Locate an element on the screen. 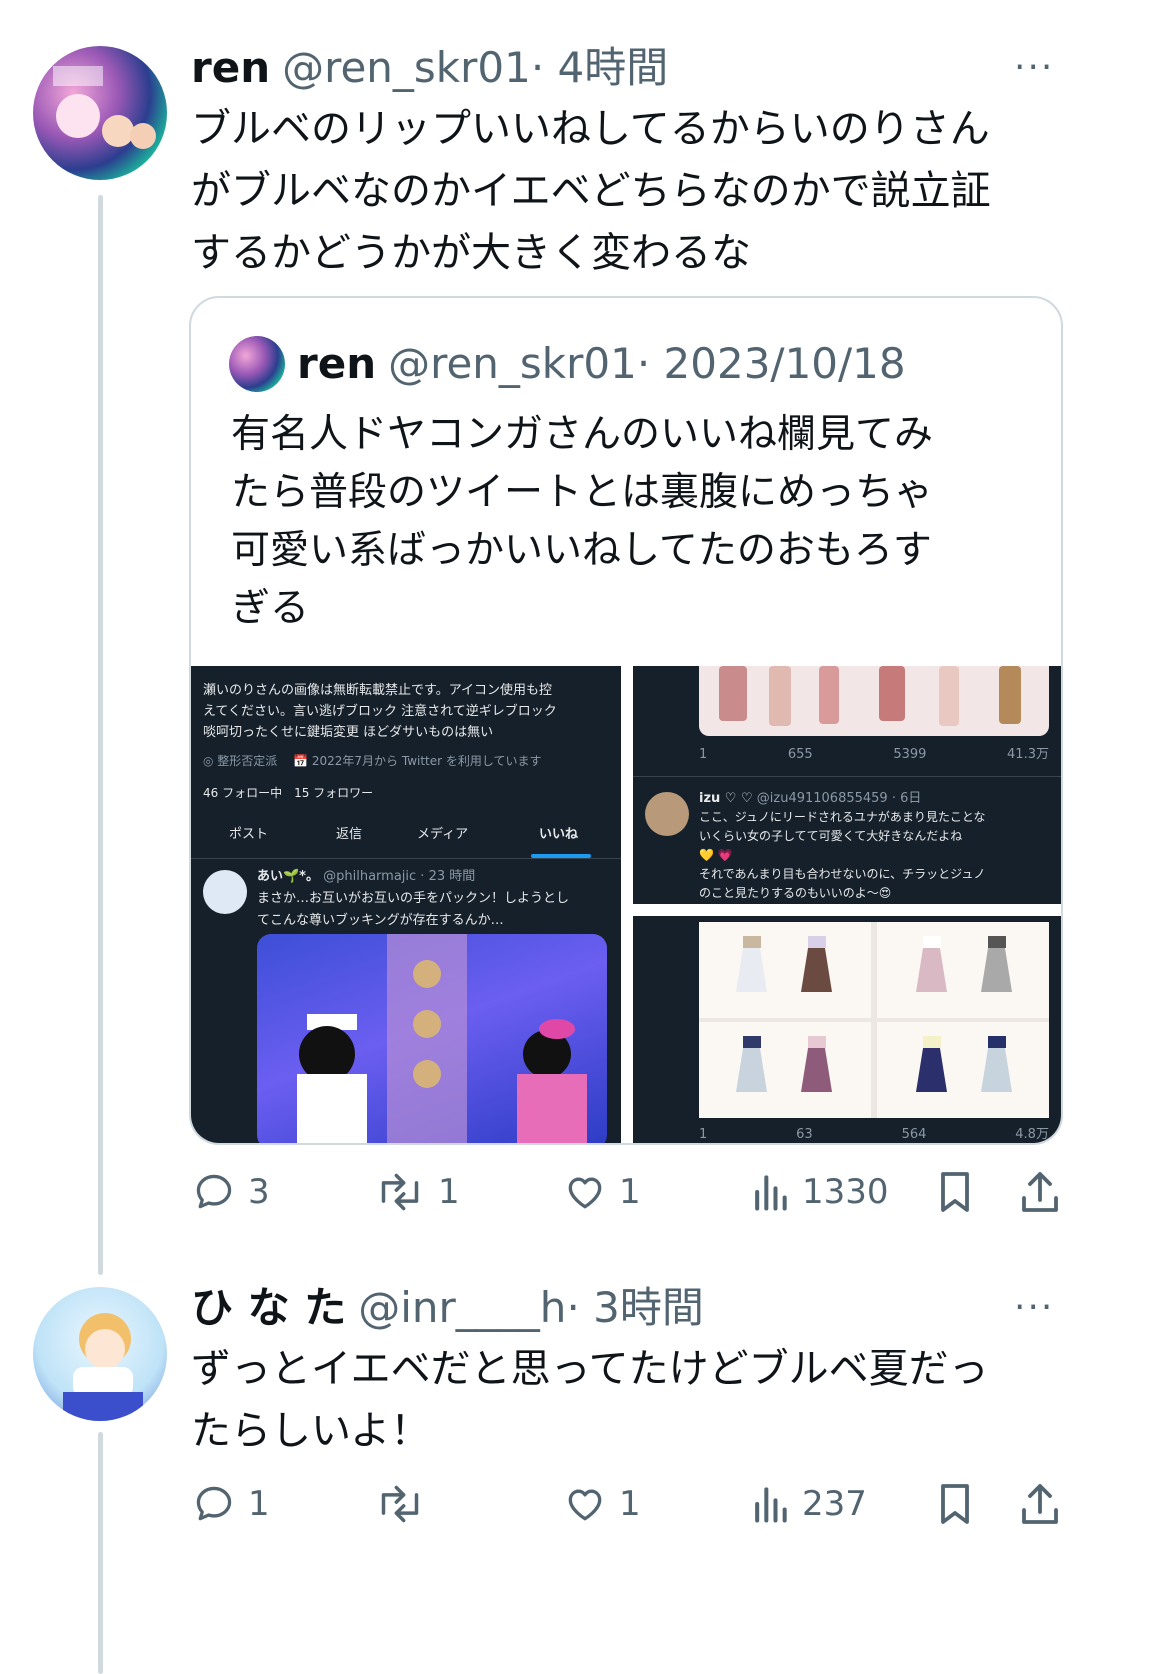 Image resolution: width=1149 pixels, height=1674 pixels. outfit-images is located at coordinates (874, 1020).